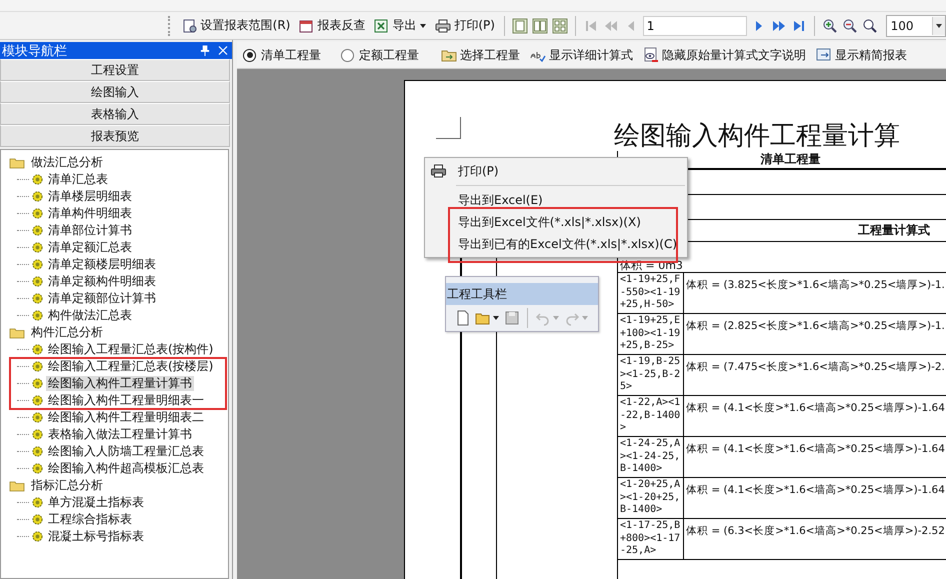 This screenshot has height=579, width=946. I want to click on table-cell-text: 体积 = (2.825<长度>*1.6<墙高>*0.25<墙厚>)-1., so click(815, 326).